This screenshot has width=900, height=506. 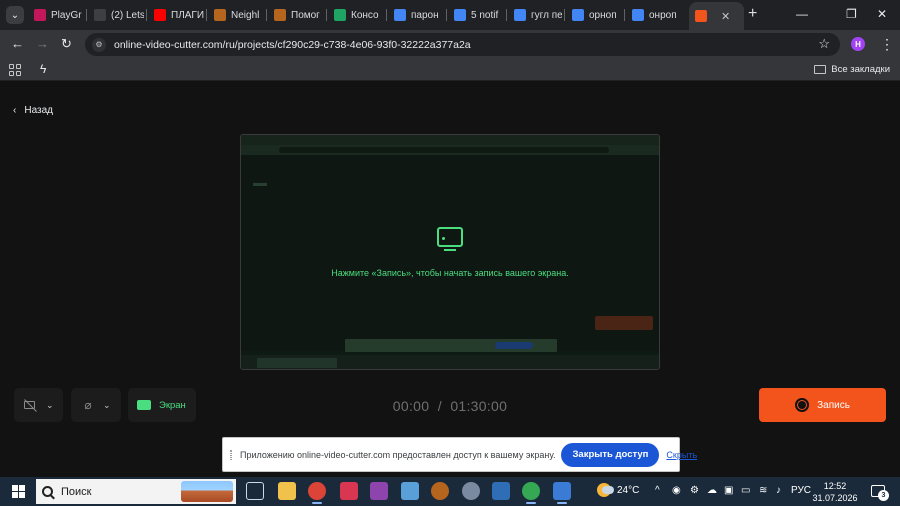 I want to click on minimize-button: —, so click(x=802, y=14).